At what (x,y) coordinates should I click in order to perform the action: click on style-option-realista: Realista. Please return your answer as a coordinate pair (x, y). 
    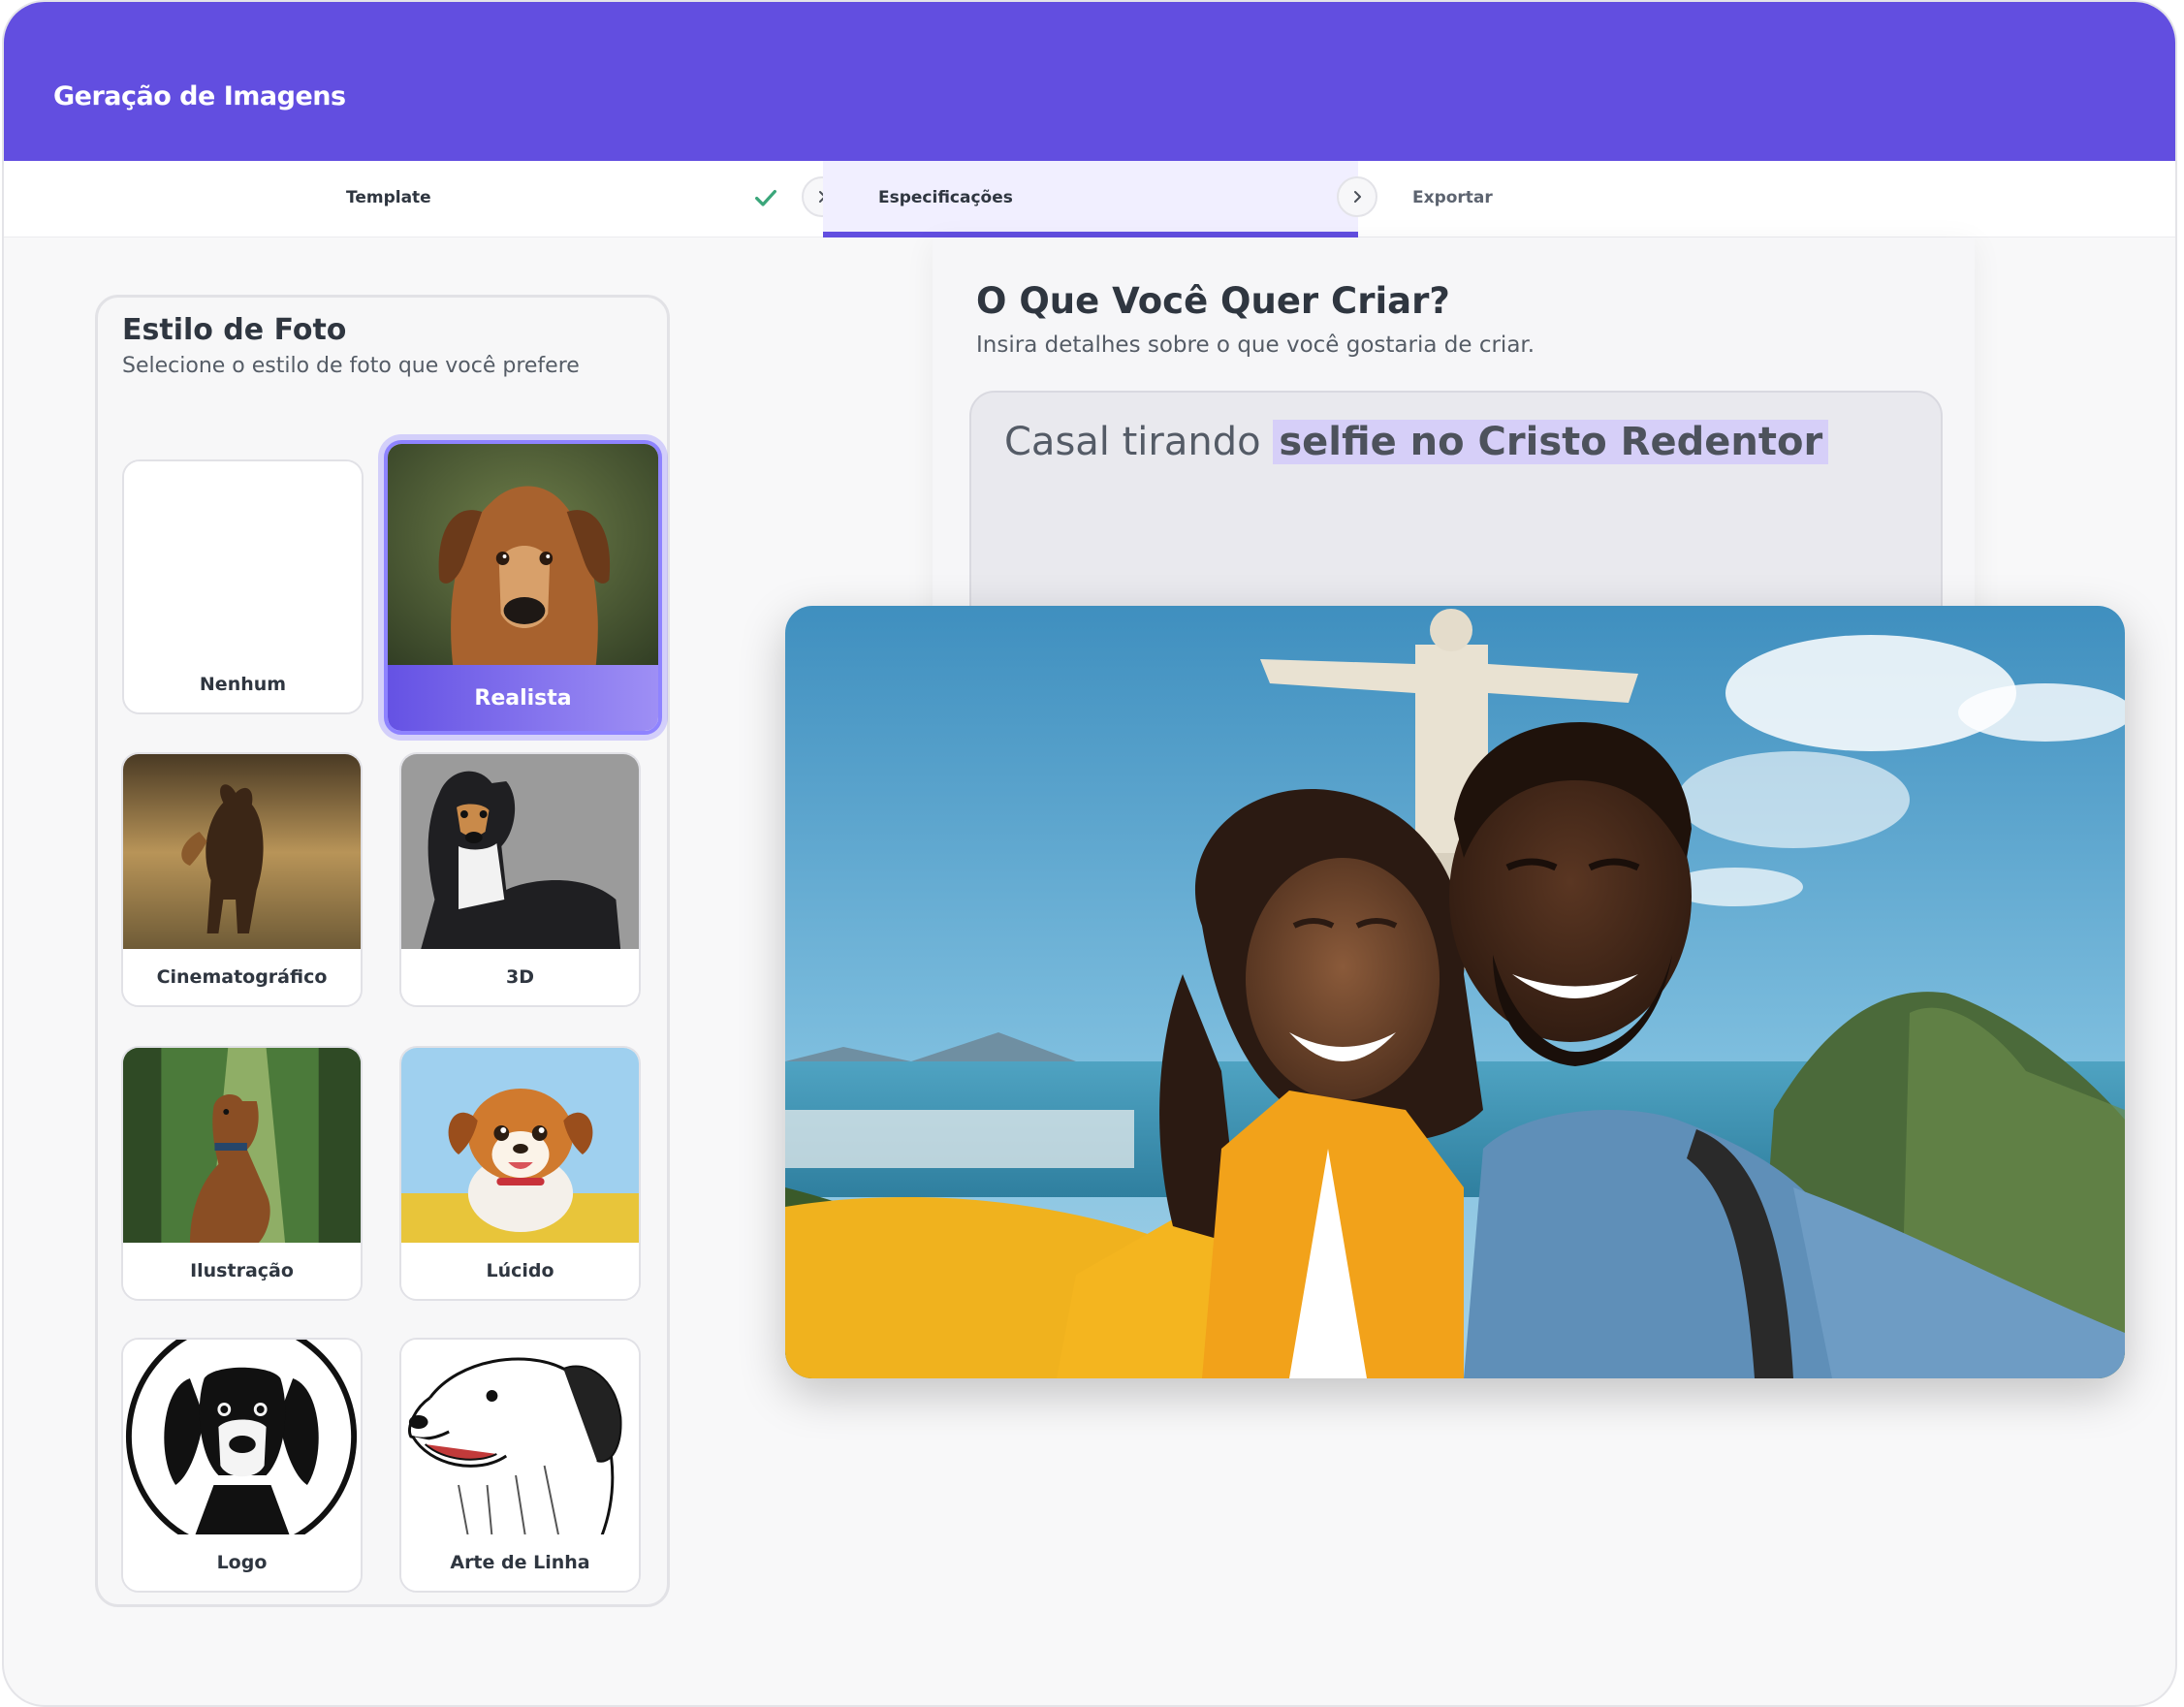
    Looking at the image, I should click on (523, 587).